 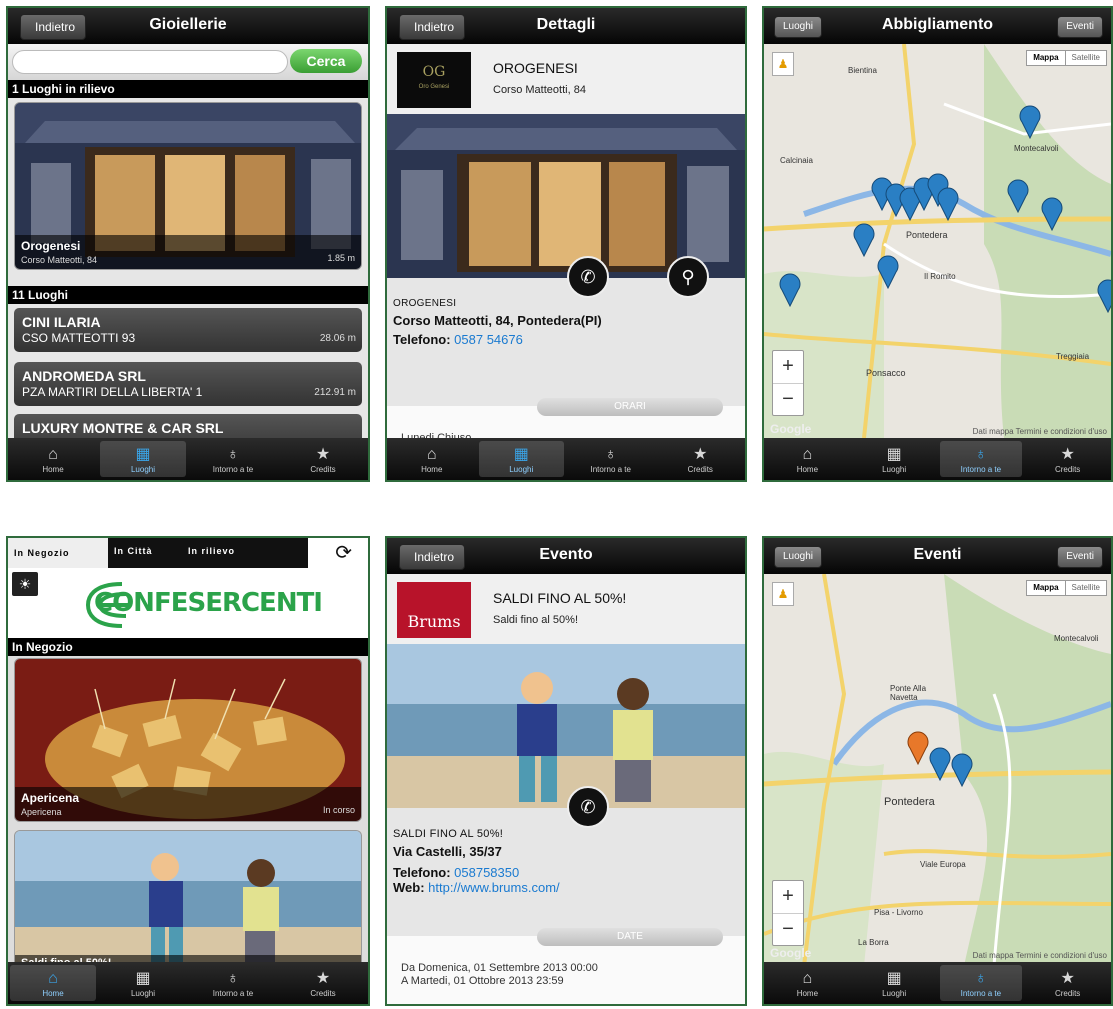 I want to click on nav-bar: Indietro Gioiellerie, so click(x=188, y=26).